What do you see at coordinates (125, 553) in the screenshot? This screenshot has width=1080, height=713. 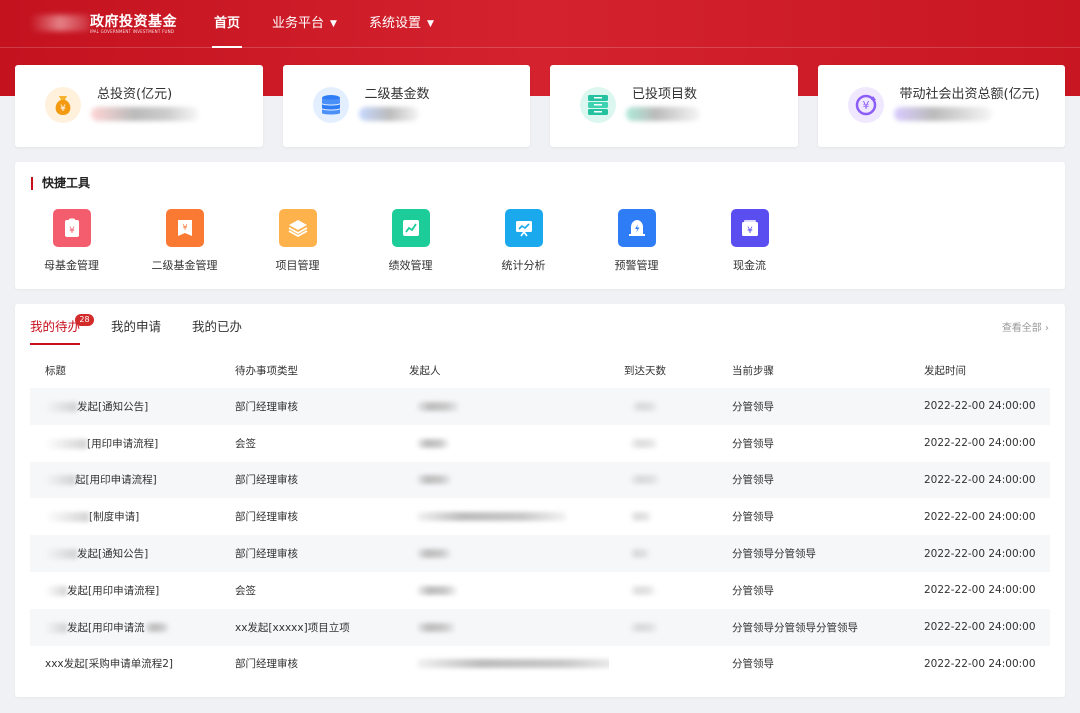 I see `cell-title: 发起[通知公告]` at bounding box center [125, 553].